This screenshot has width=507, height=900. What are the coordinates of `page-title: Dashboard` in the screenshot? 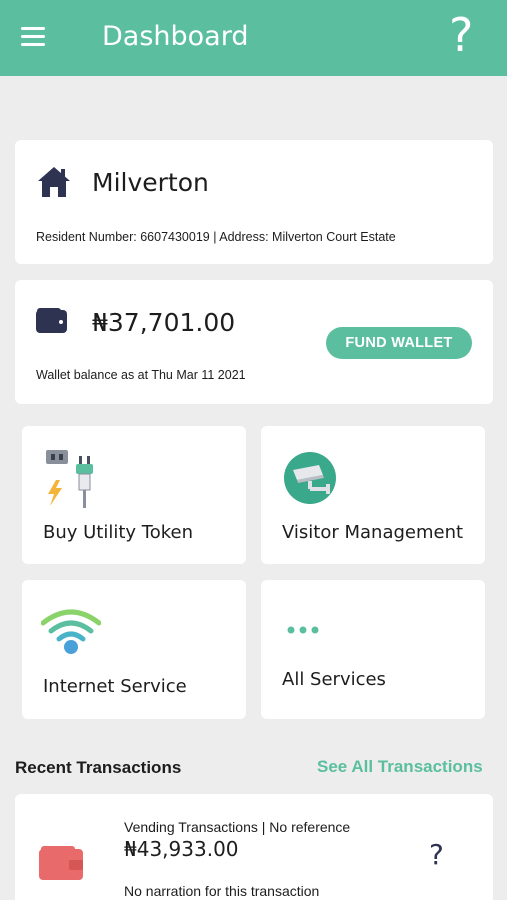 It's located at (175, 36).